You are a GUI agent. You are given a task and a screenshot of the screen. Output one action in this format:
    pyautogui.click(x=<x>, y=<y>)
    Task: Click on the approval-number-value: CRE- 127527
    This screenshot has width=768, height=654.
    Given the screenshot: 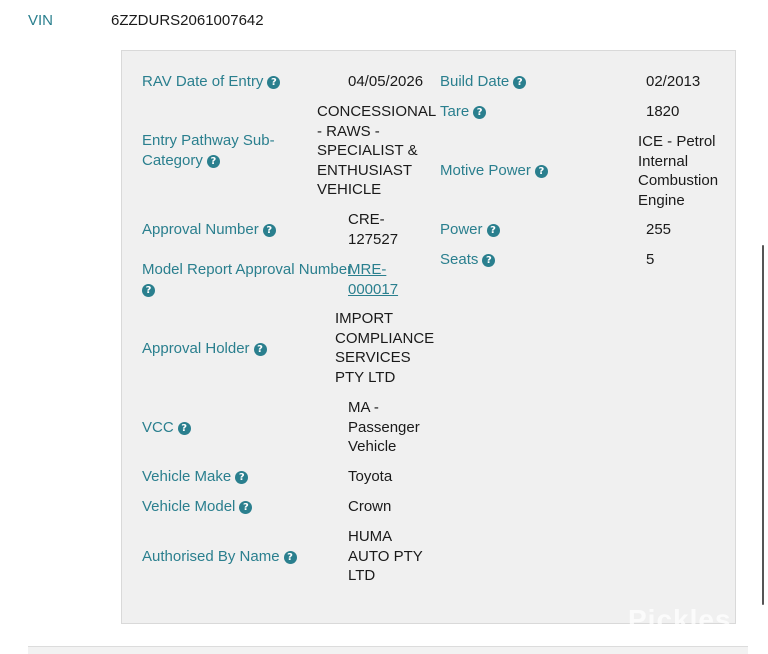 What is the action you would take?
    pyautogui.click(x=373, y=229)
    